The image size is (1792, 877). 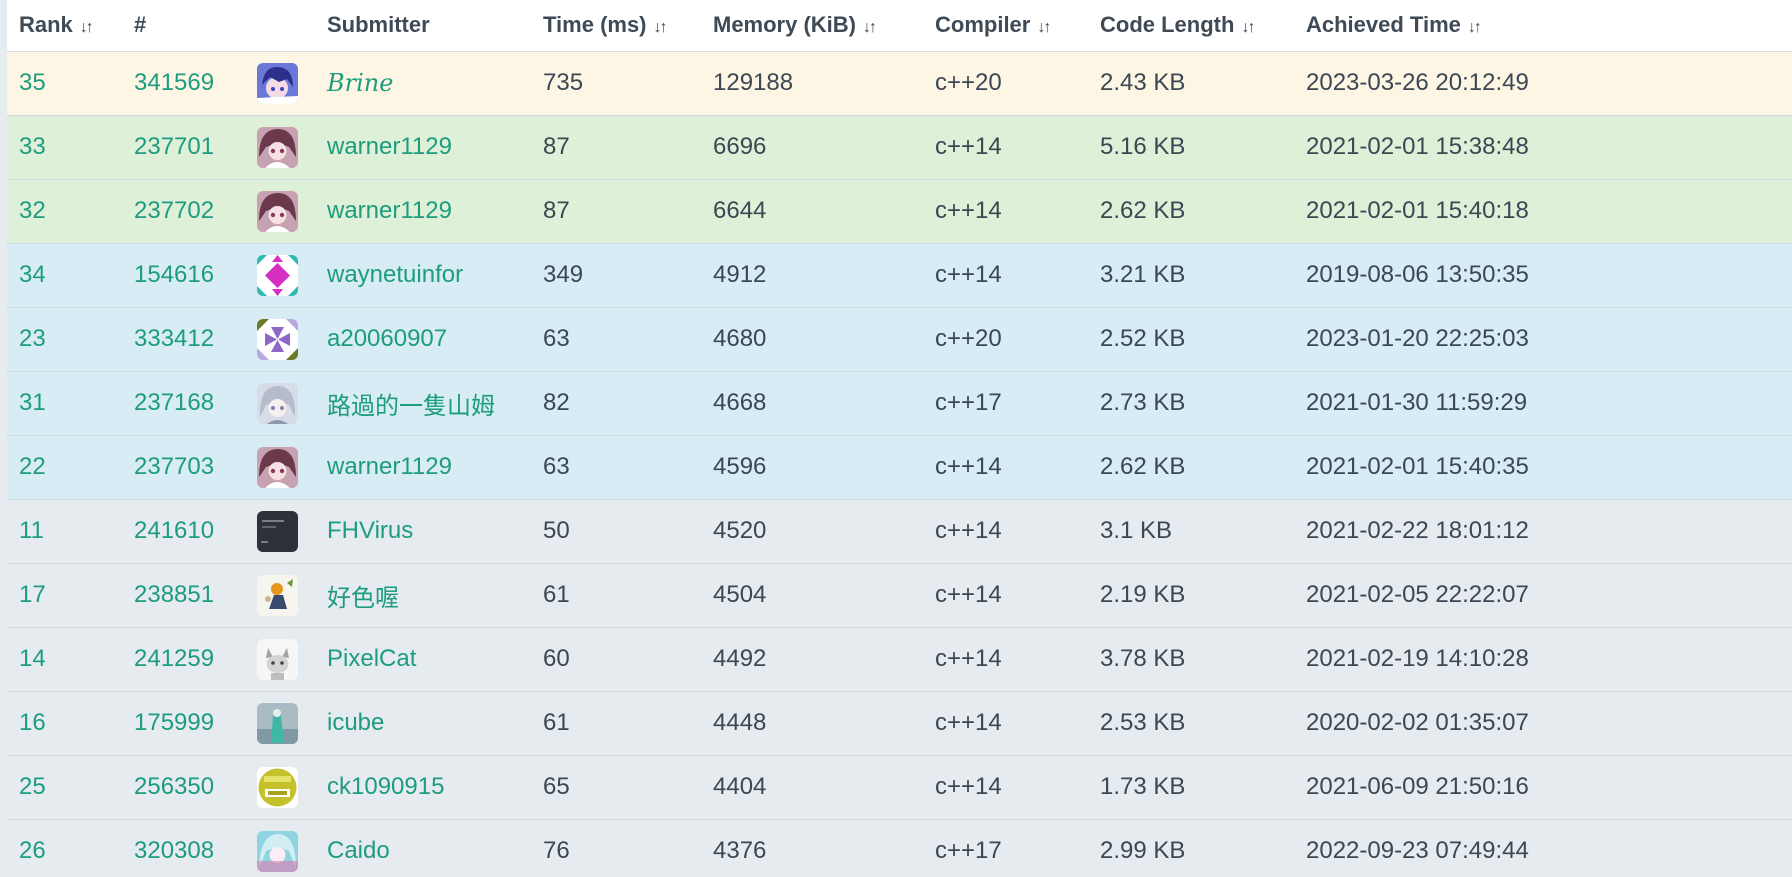 What do you see at coordinates (183, 595) in the screenshot?
I see `submission-id-link: 238851` at bounding box center [183, 595].